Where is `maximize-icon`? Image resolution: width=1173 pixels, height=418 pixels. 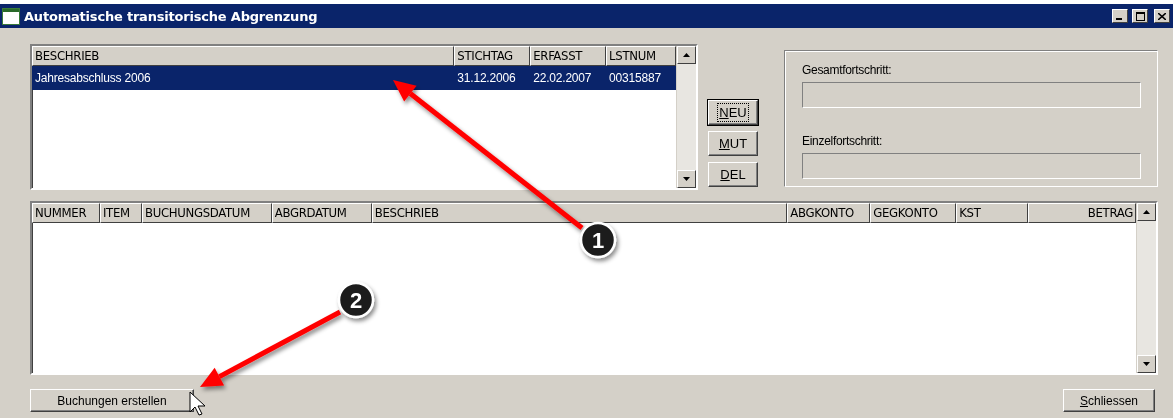
maximize-icon is located at coordinates (1140, 16).